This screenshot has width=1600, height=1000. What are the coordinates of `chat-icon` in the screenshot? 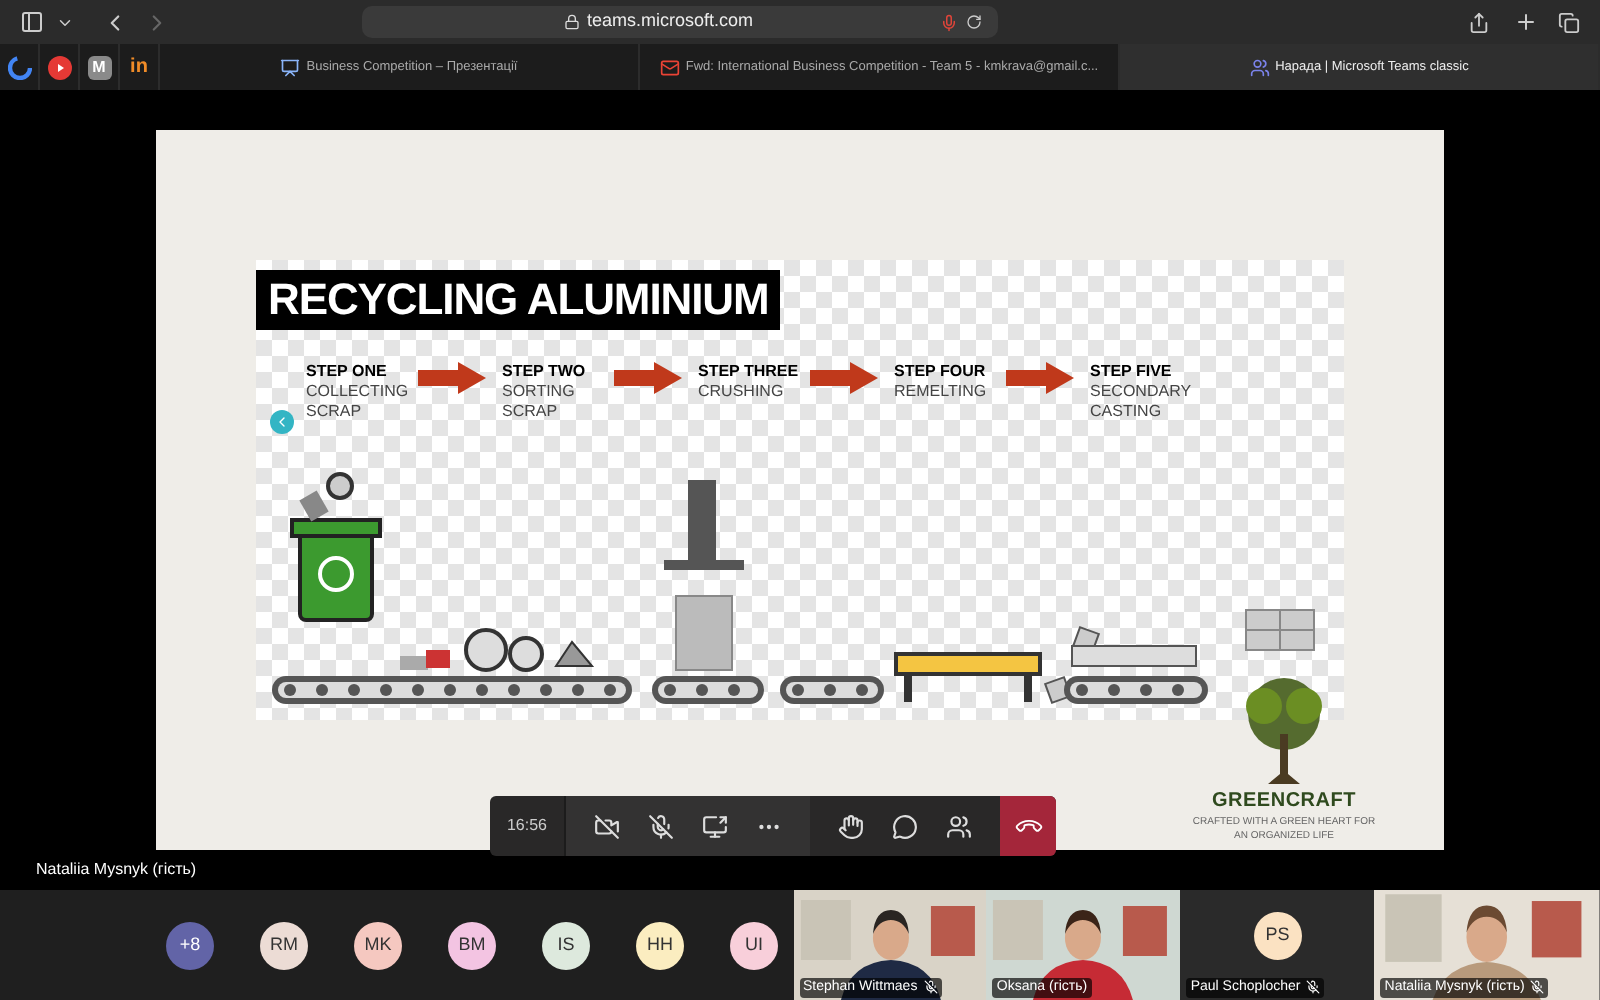 It's located at (905, 826).